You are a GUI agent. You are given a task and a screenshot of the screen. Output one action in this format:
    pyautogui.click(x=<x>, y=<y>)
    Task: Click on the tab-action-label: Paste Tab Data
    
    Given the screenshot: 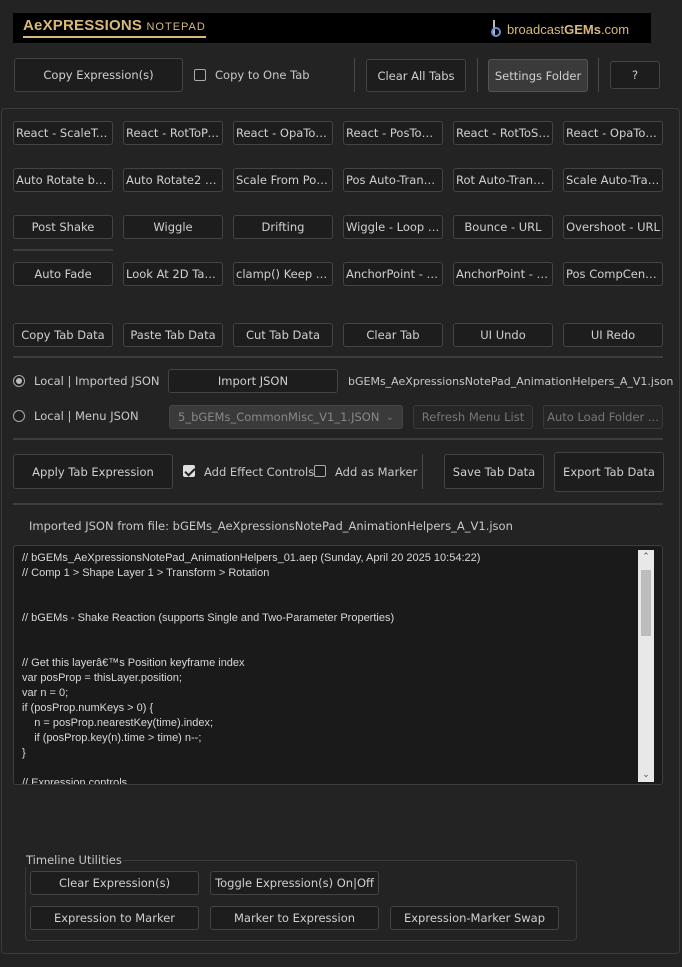 What is the action you would take?
    pyautogui.click(x=173, y=335)
    